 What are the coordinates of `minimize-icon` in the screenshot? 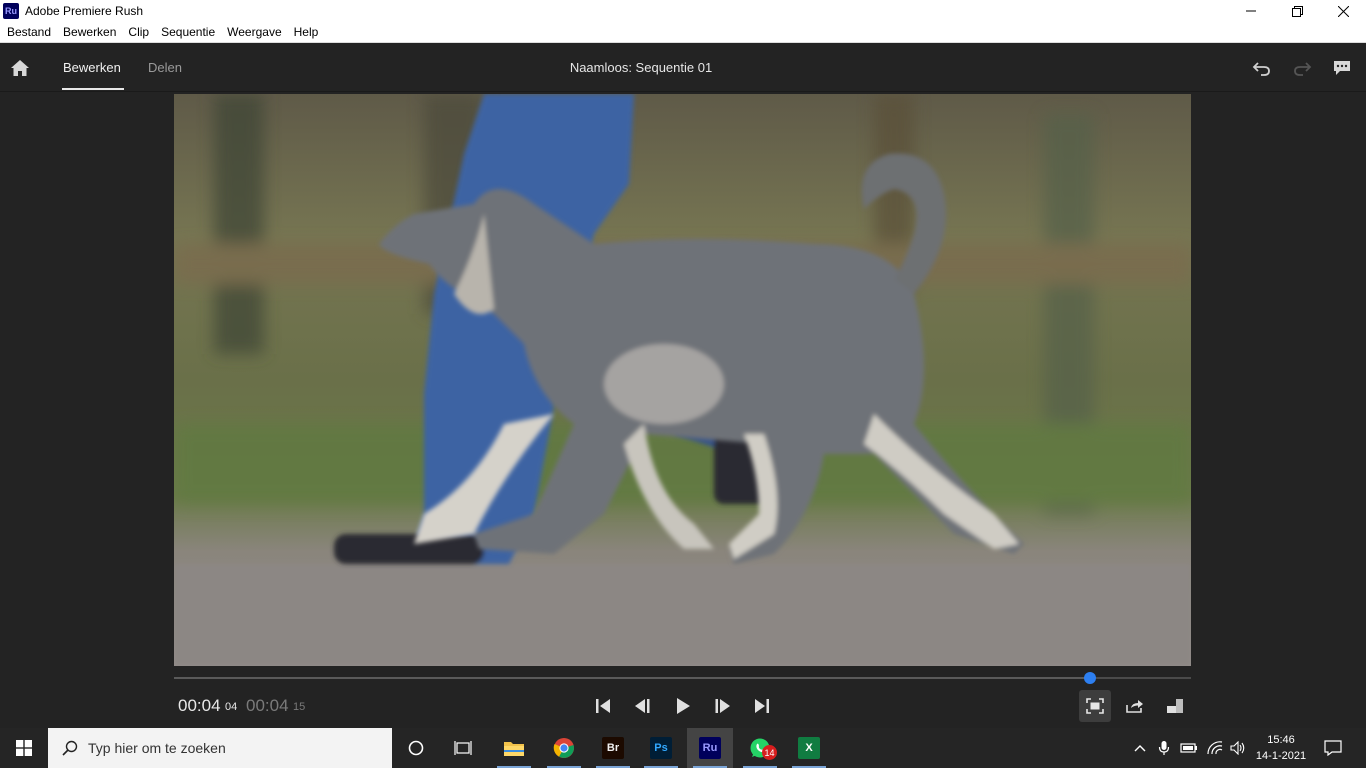 It's located at (1251, 11).